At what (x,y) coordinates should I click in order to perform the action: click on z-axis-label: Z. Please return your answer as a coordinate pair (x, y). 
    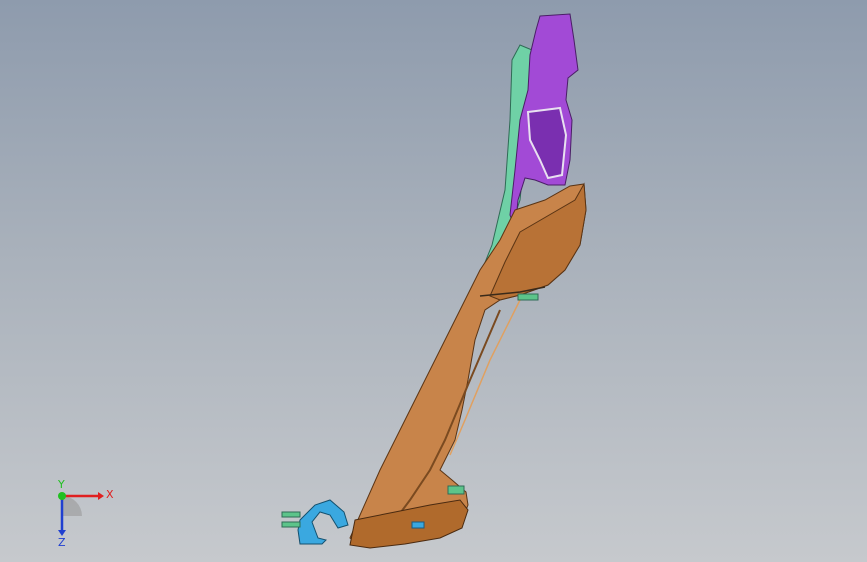
    Looking at the image, I should click on (62, 542).